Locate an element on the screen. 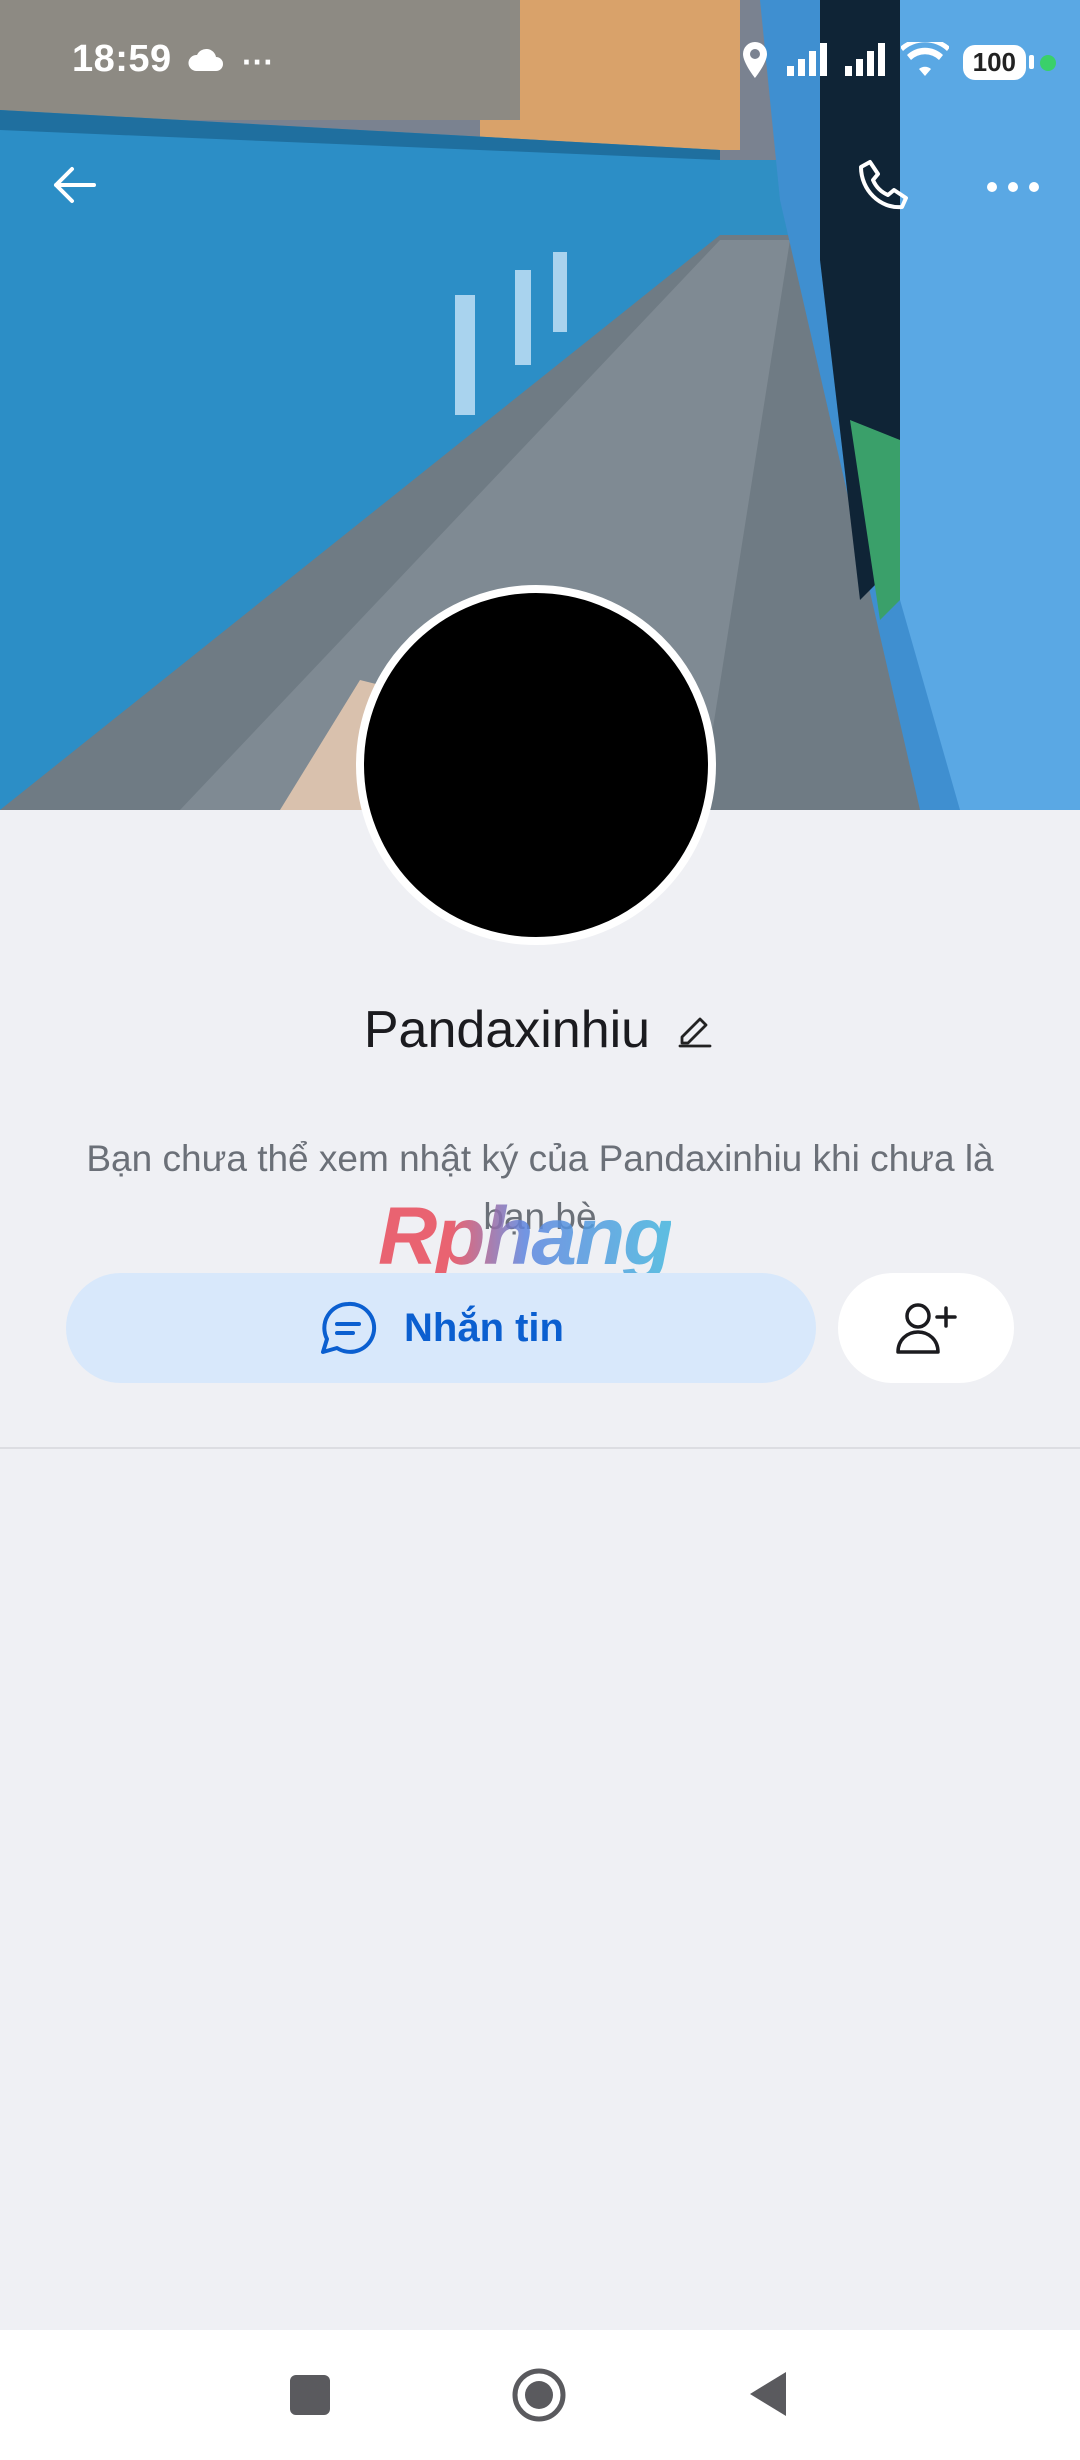 This screenshot has width=1080, height=2460. message-button: Nhắn tin is located at coordinates (441, 1328).